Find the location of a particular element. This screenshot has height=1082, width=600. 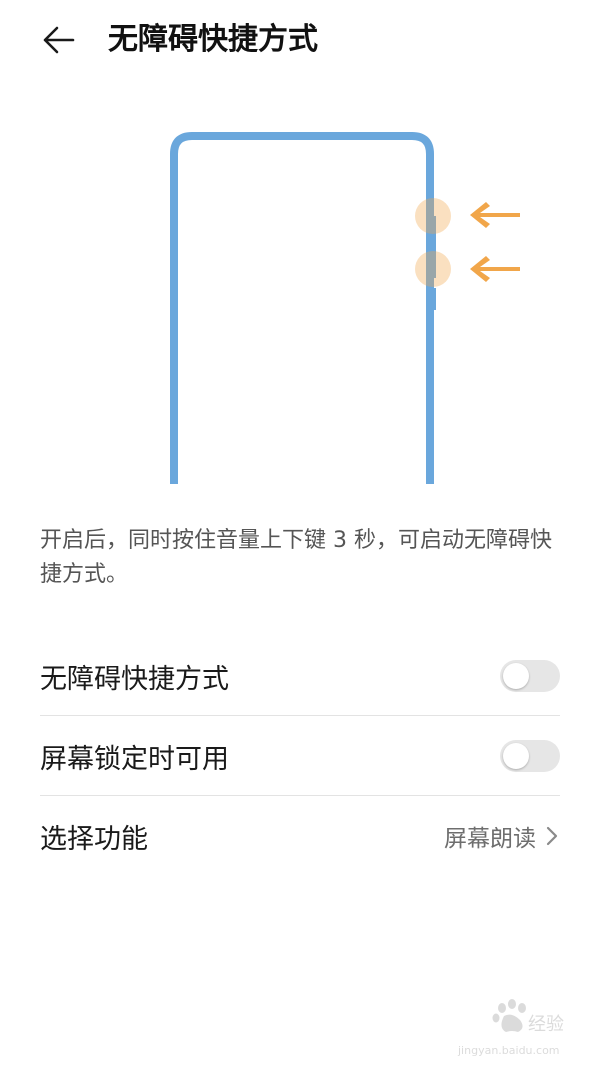

volume-up-highlight is located at coordinates (433, 216).